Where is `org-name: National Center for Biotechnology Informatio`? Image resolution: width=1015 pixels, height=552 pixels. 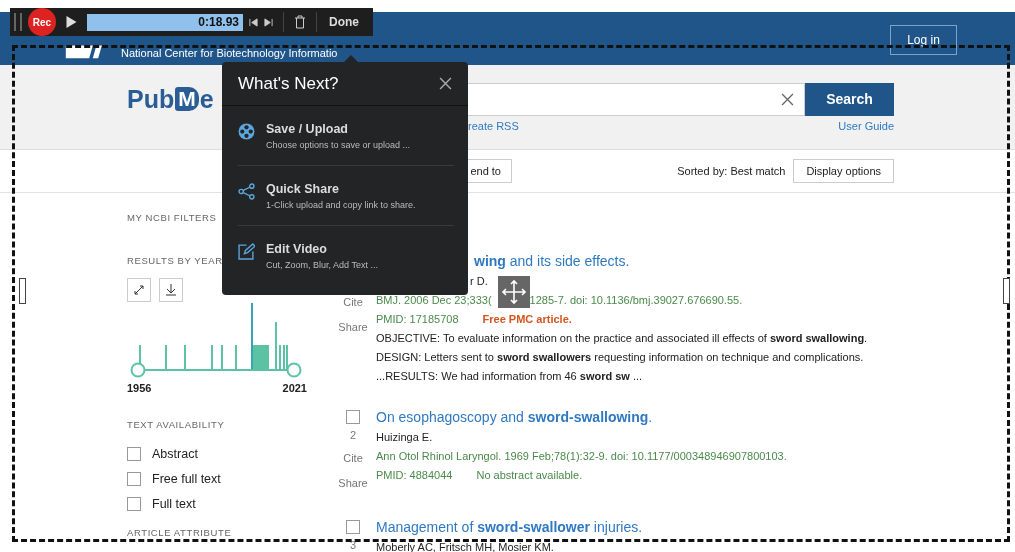
org-name: National Center for Biotechnology Informatio is located at coordinates (229, 53).